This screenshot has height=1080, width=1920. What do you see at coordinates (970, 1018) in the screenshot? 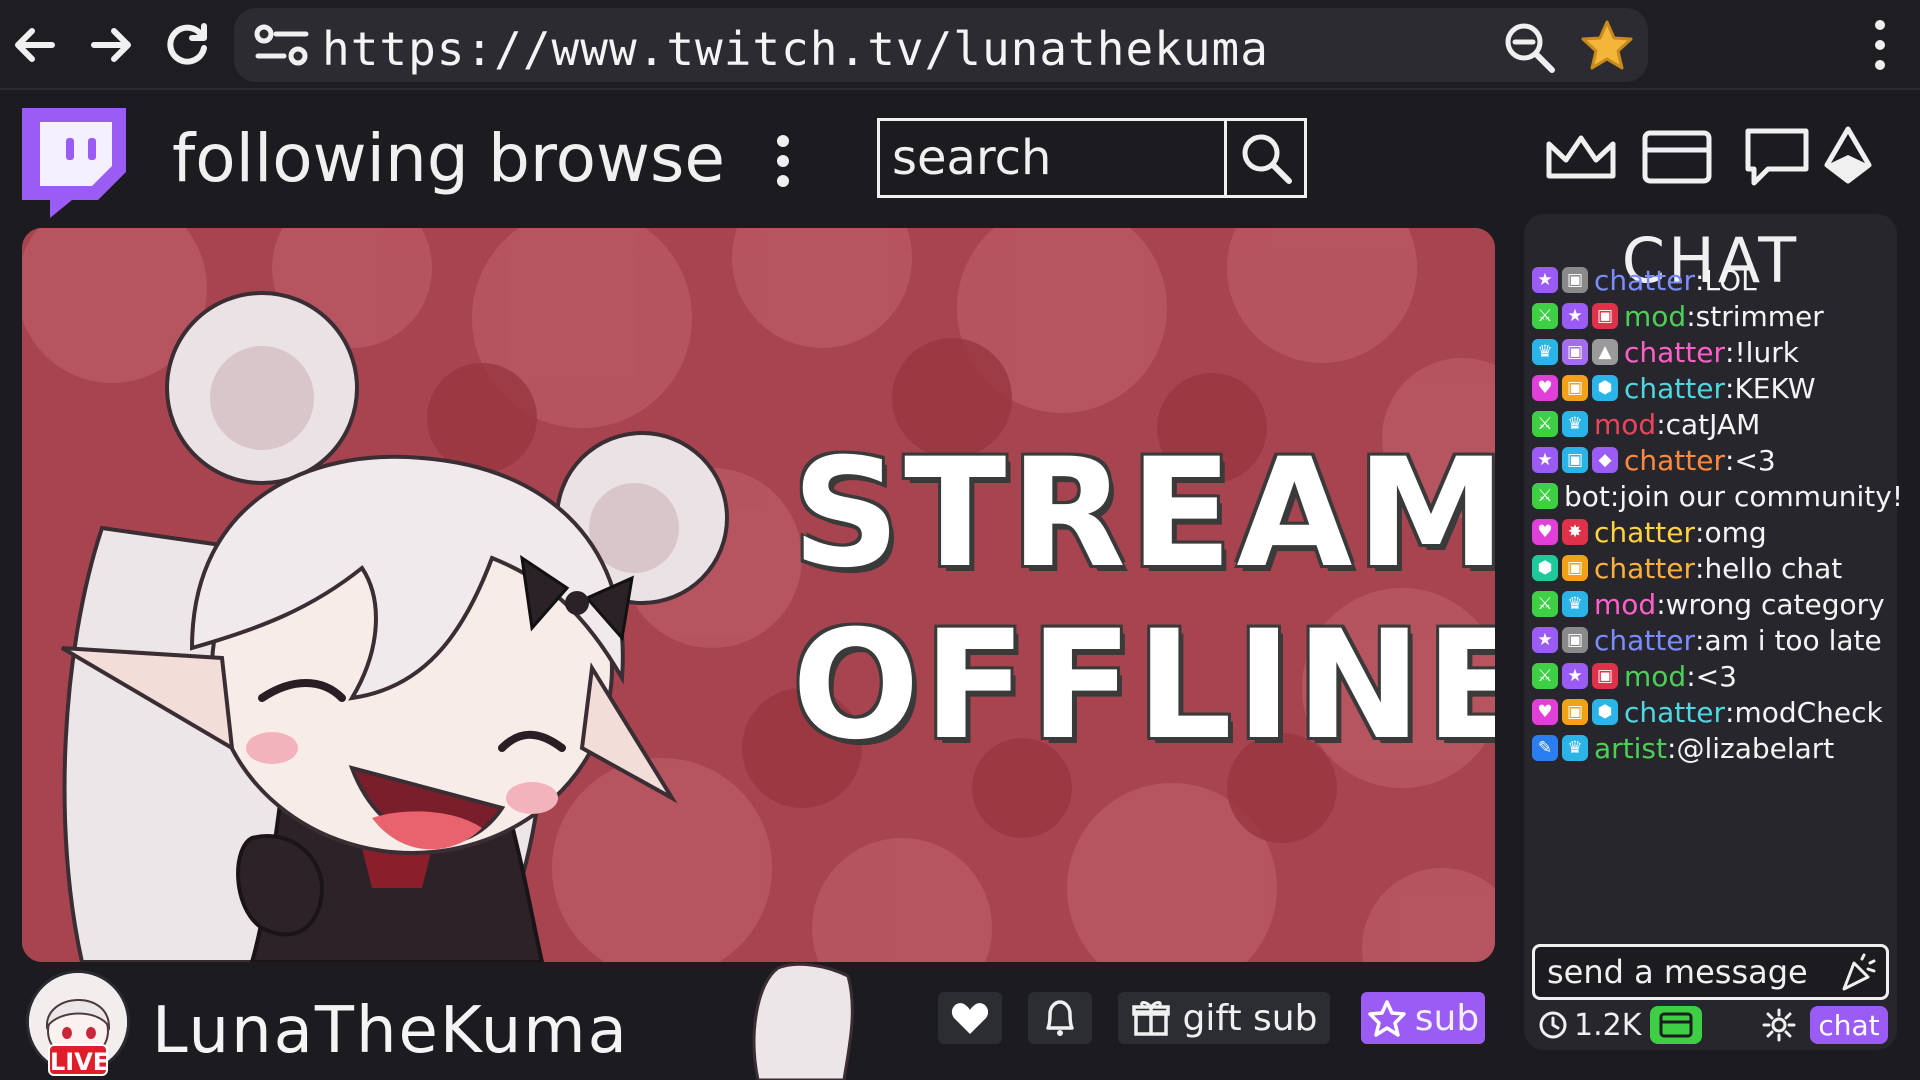
I see `follow-button` at bounding box center [970, 1018].